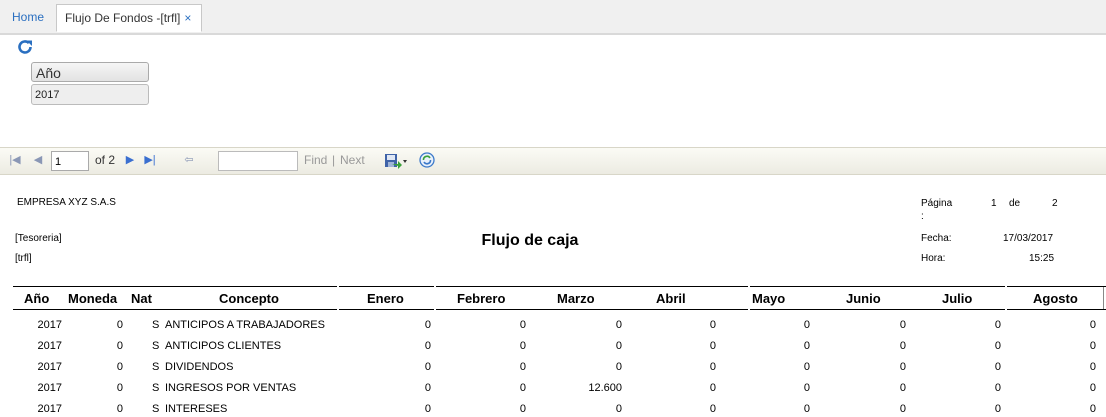 This screenshot has width=1106, height=417. Describe the element at coordinates (150, 160) in the screenshot. I see `last-page-icon: ▶|` at that location.